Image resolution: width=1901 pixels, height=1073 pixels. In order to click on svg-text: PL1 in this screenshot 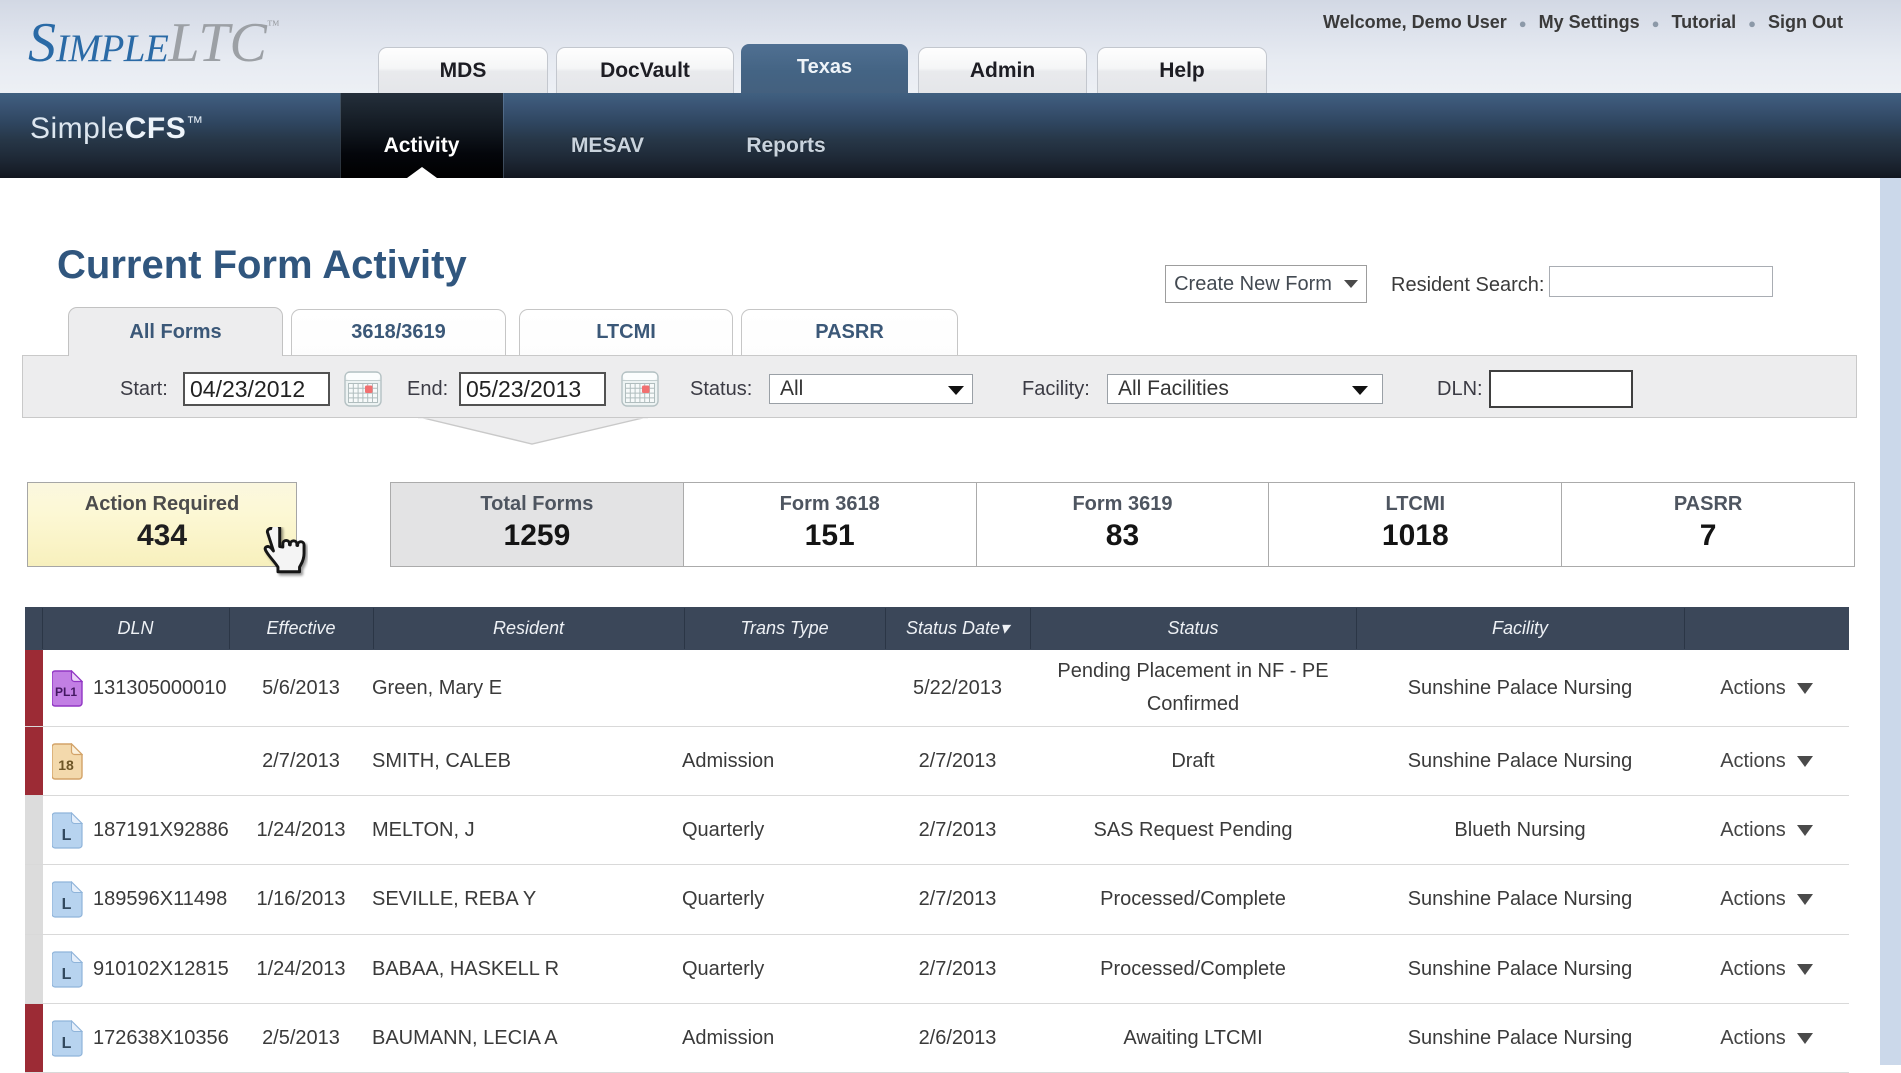, I will do `click(66, 692)`.